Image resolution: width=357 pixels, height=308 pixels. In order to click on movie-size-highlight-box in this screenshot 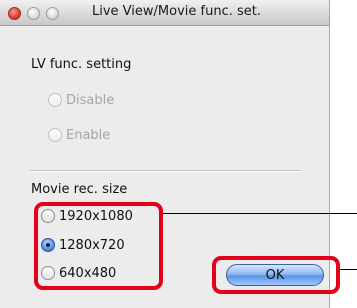, I will do `click(98, 246)`.